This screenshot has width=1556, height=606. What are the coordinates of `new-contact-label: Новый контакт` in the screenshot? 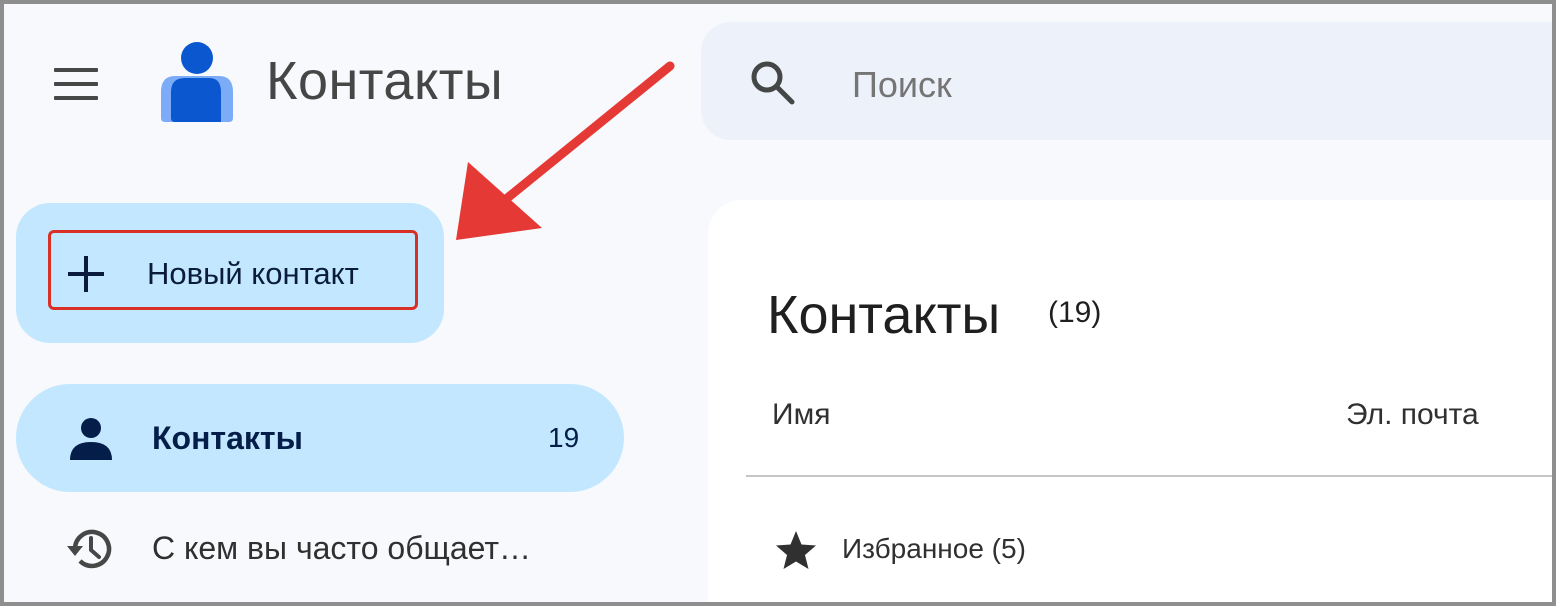 It's located at (253, 274).